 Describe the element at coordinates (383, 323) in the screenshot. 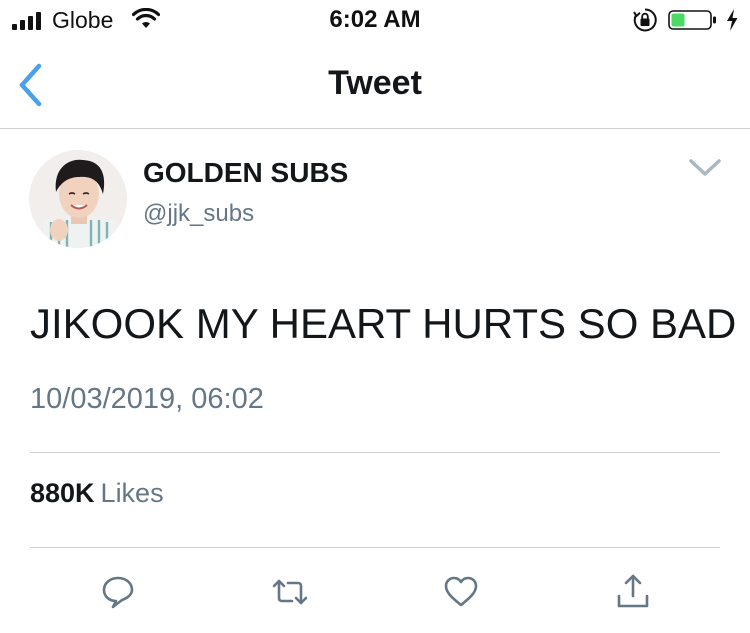

I see `tweet-text: JIKOOK MY HEART HURTS SO BAD` at that location.